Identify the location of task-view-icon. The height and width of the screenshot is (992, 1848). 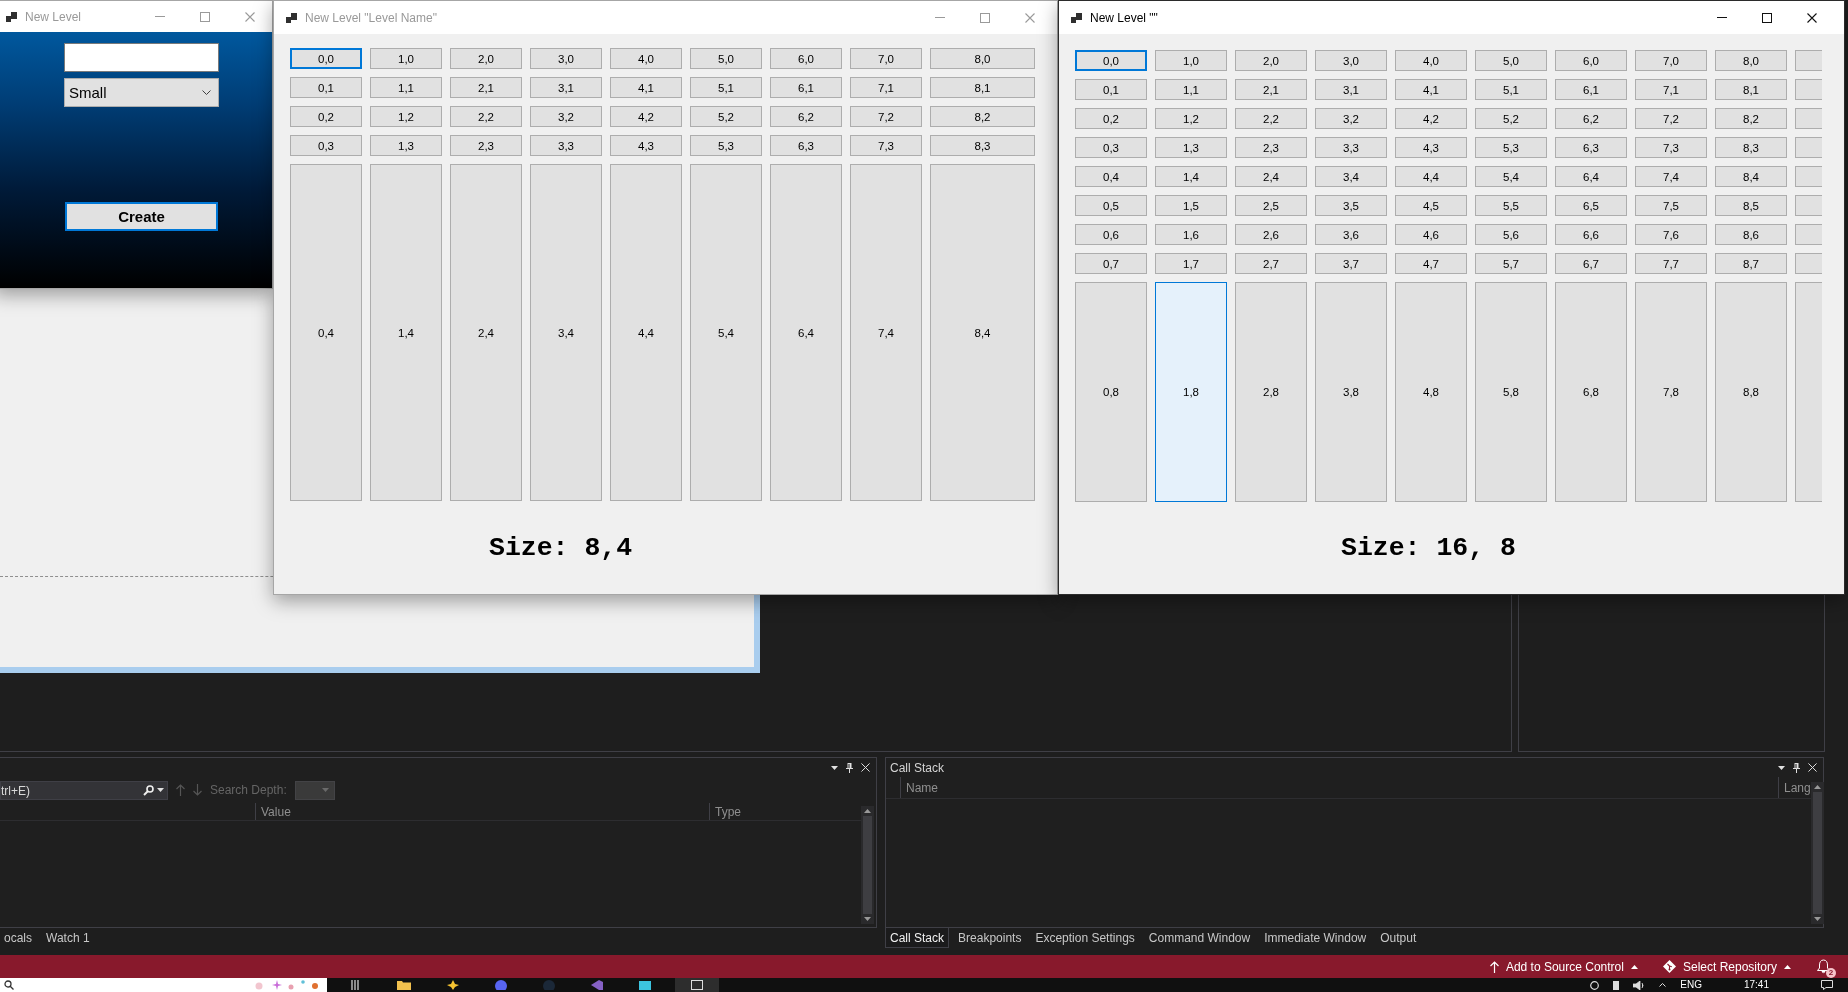
(356, 985).